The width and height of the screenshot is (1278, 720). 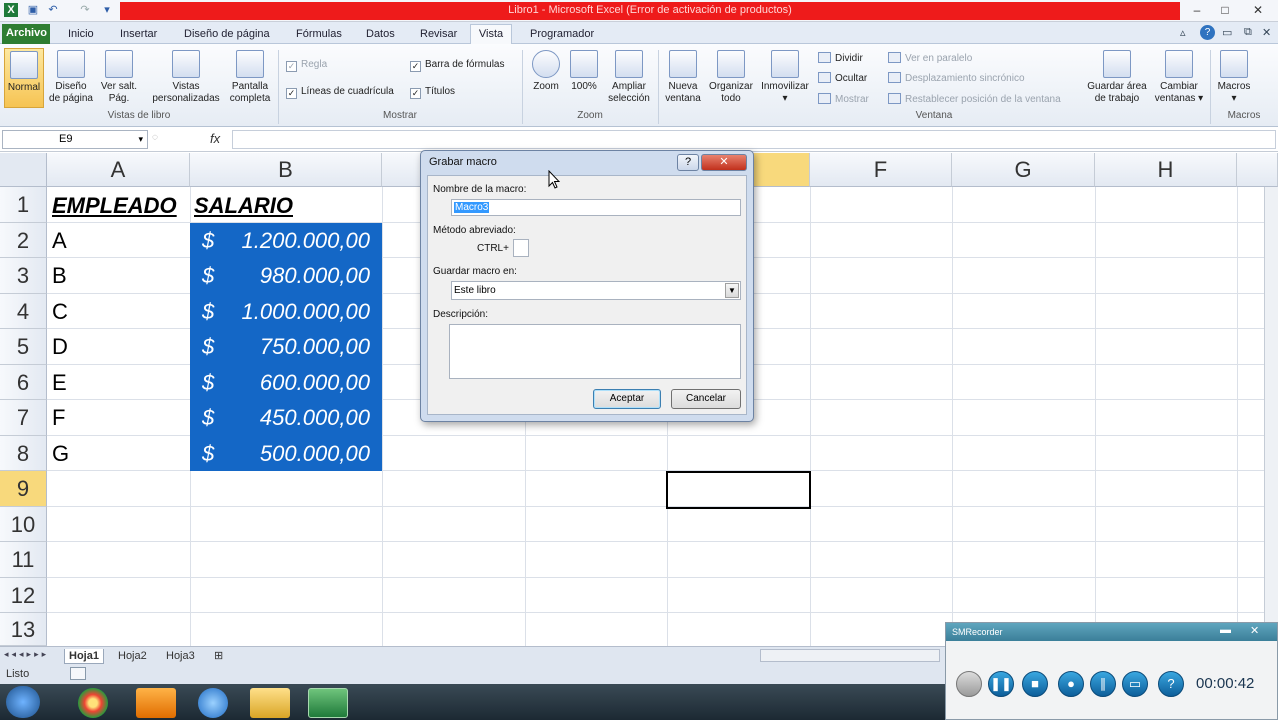 I want to click on sheet-tab-hoja3: Hoja3, so click(x=180, y=656).